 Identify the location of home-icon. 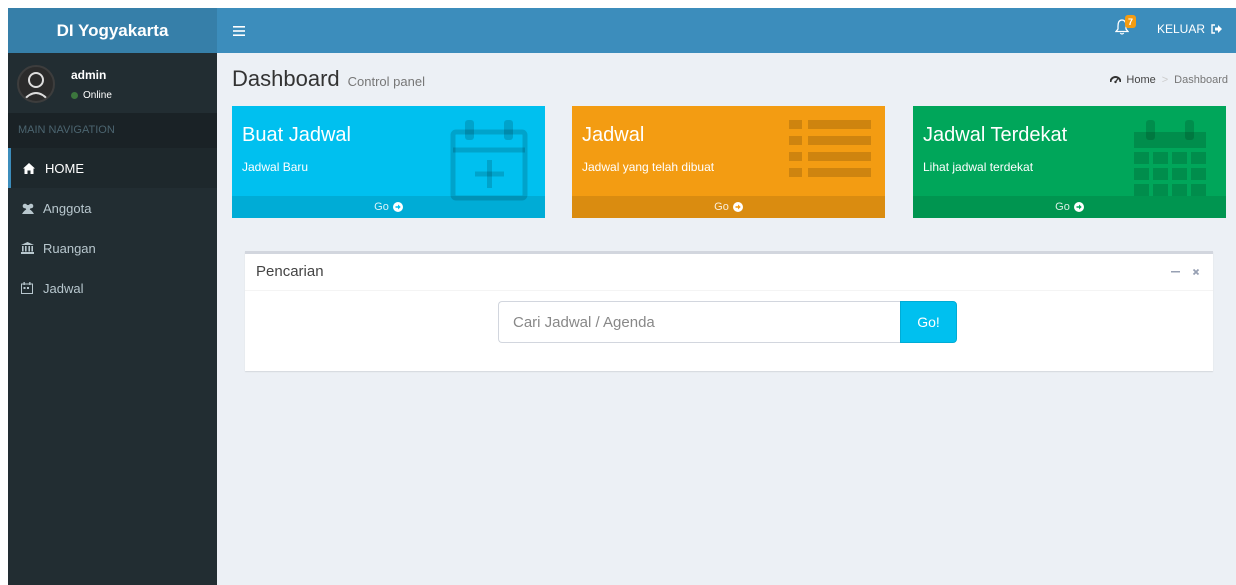
(34, 168).